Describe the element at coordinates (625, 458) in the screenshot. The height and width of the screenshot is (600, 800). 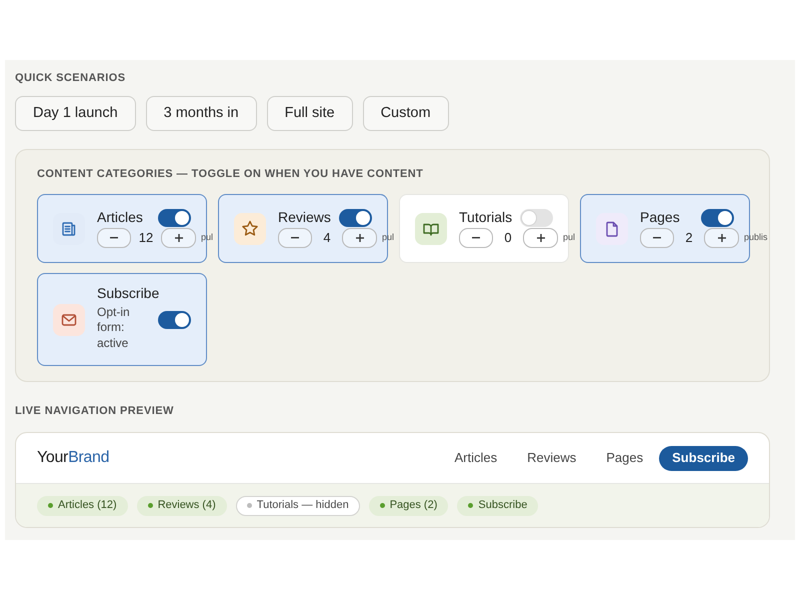
I see `nav-link: Pages` at that location.